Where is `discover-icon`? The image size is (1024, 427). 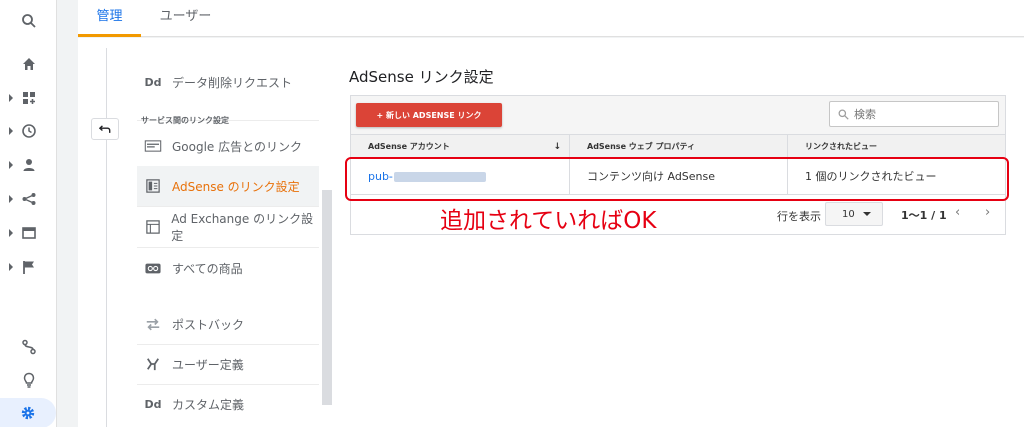 discover-icon is located at coordinates (28, 380).